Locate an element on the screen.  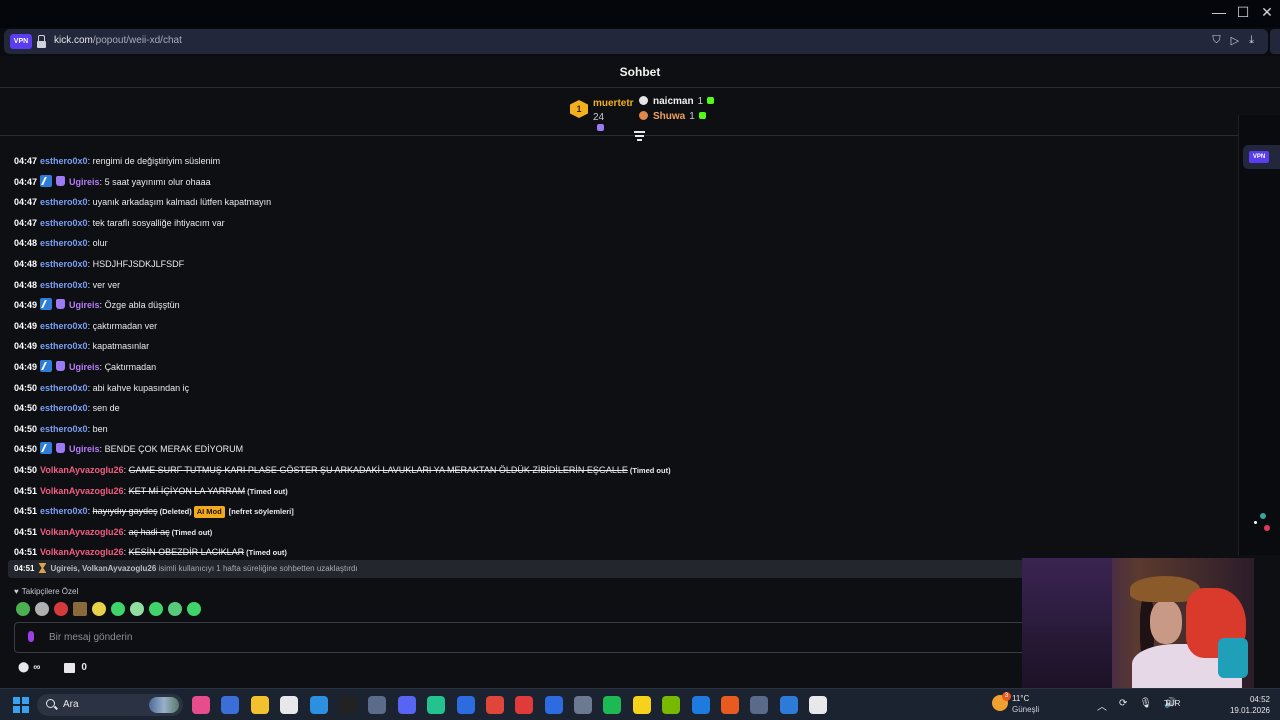
url-path: /popout/weii-xd/chat is located at coordinates (137, 40).